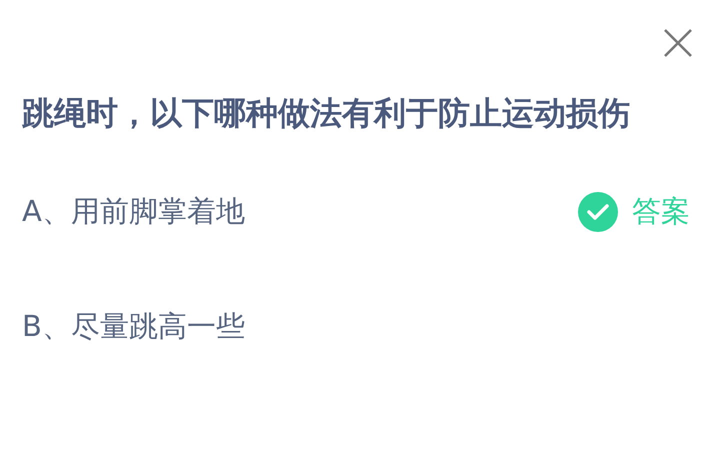  I want to click on option-text: A、用前脚掌着地, so click(300, 212).